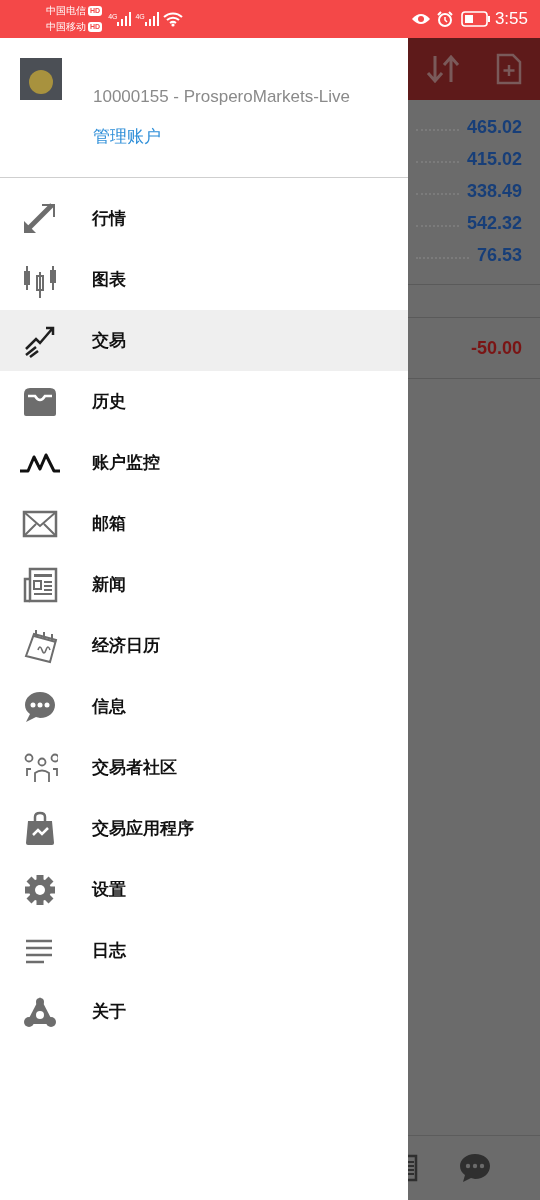 The width and height of the screenshot is (540, 1200). Describe the element at coordinates (222, 97) in the screenshot. I see `account-number: 10000155 - ProsperoMarkets-Live` at that location.